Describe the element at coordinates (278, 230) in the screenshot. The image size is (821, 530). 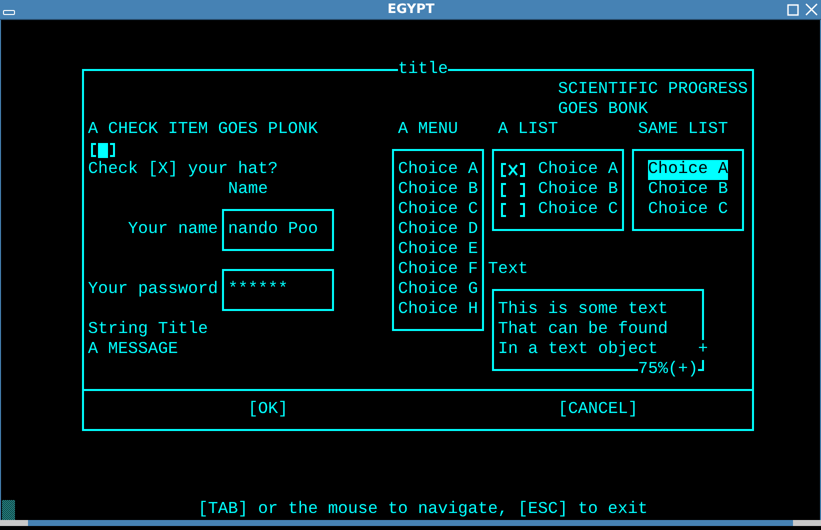
I see `name-input-field: nando Poo` at that location.